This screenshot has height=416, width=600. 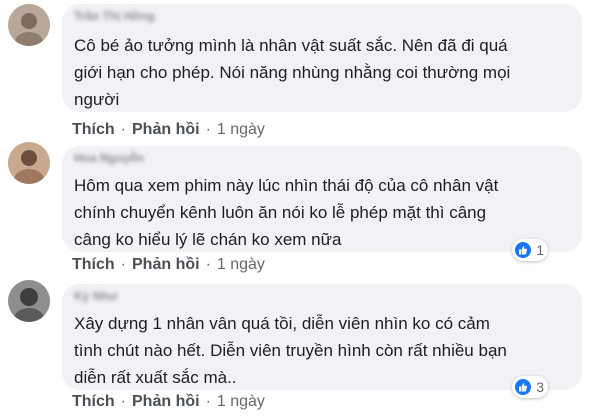 I want to click on reaction-number: 3, so click(x=540, y=387).